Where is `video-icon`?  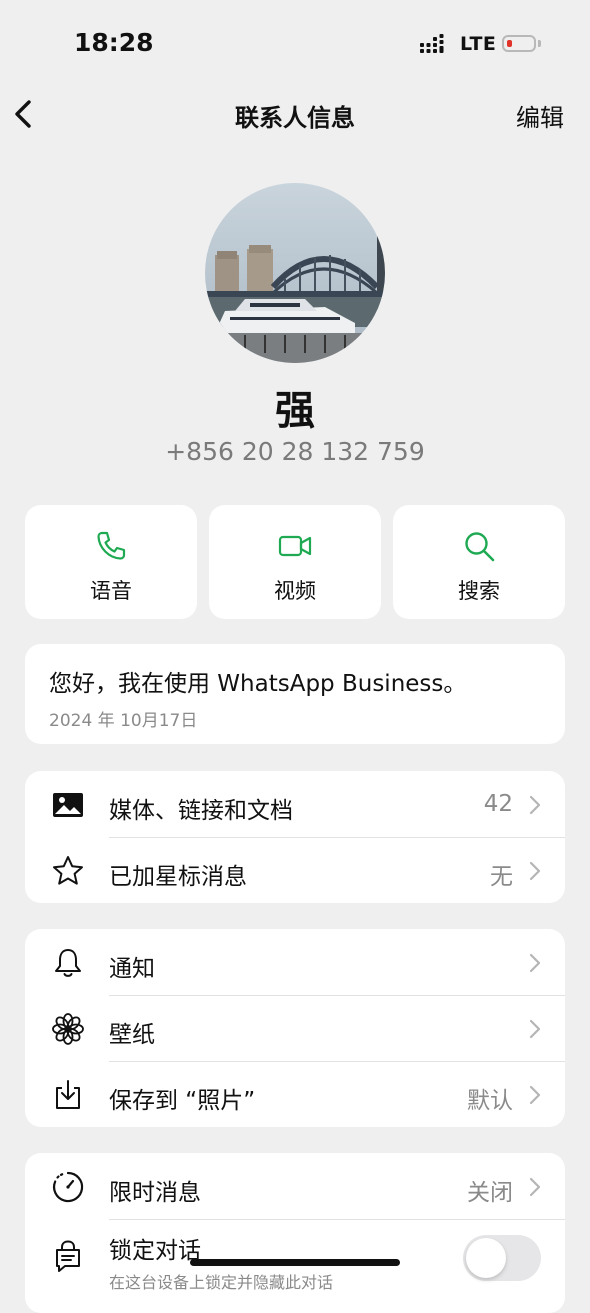
video-icon is located at coordinates (295, 546).